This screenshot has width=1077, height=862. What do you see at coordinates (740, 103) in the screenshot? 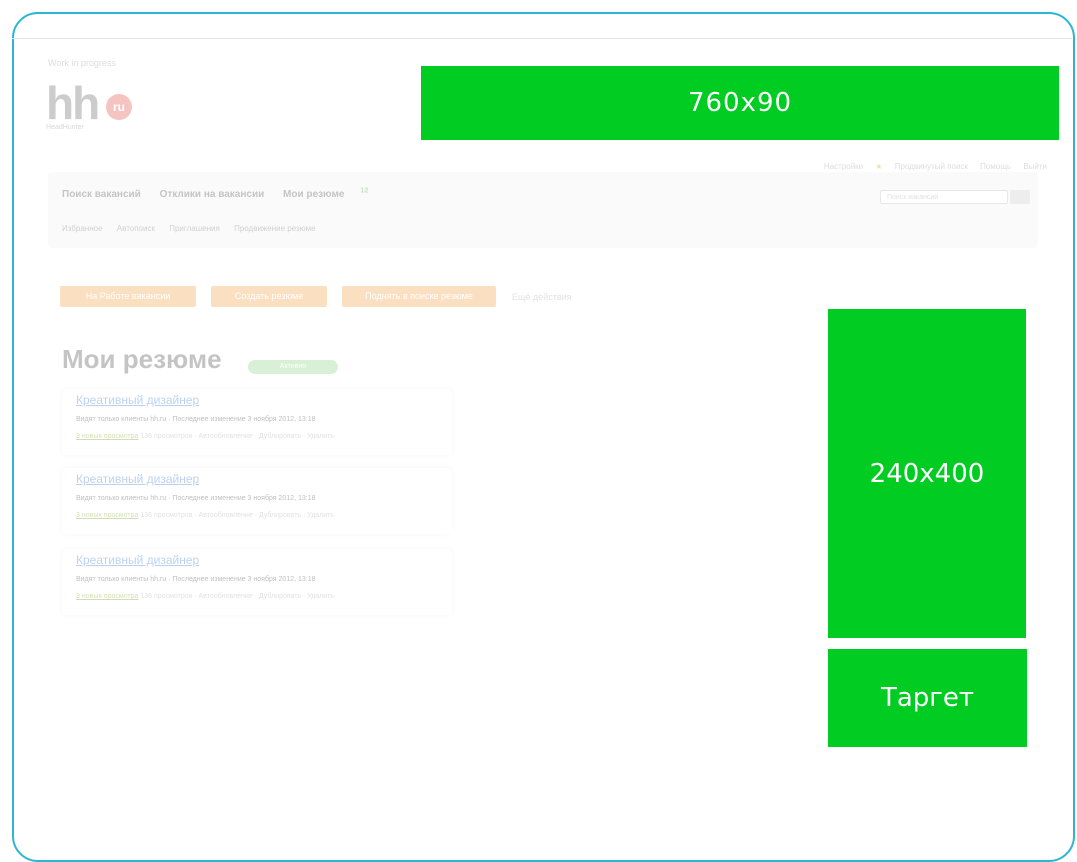
I see `ad-banner-top: 760x90` at bounding box center [740, 103].